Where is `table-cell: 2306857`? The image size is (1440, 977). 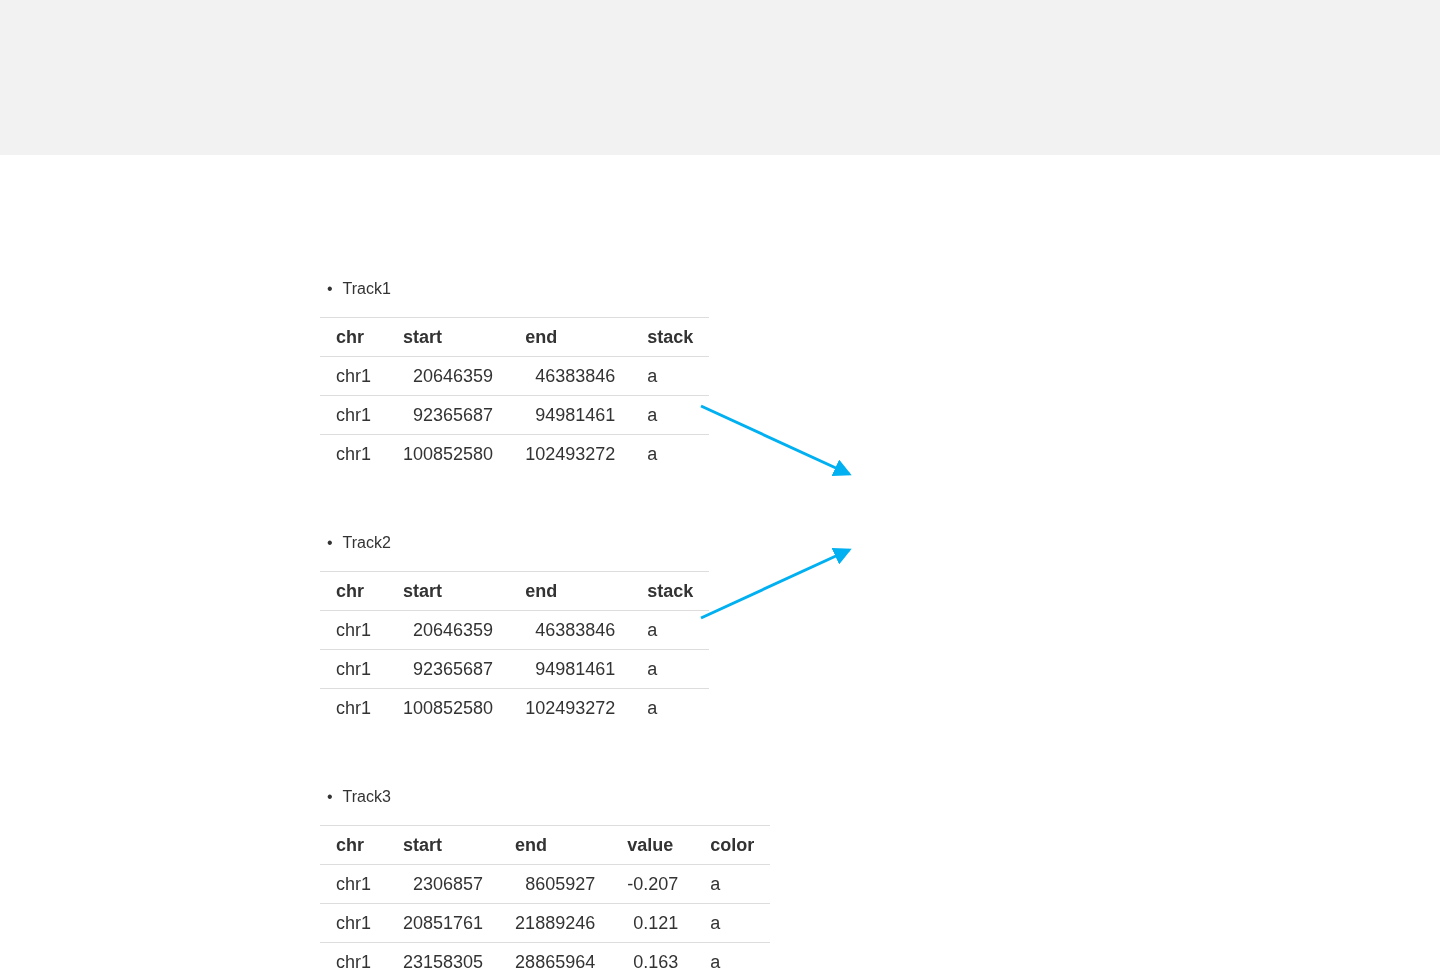
table-cell: 2306857 is located at coordinates (443, 884).